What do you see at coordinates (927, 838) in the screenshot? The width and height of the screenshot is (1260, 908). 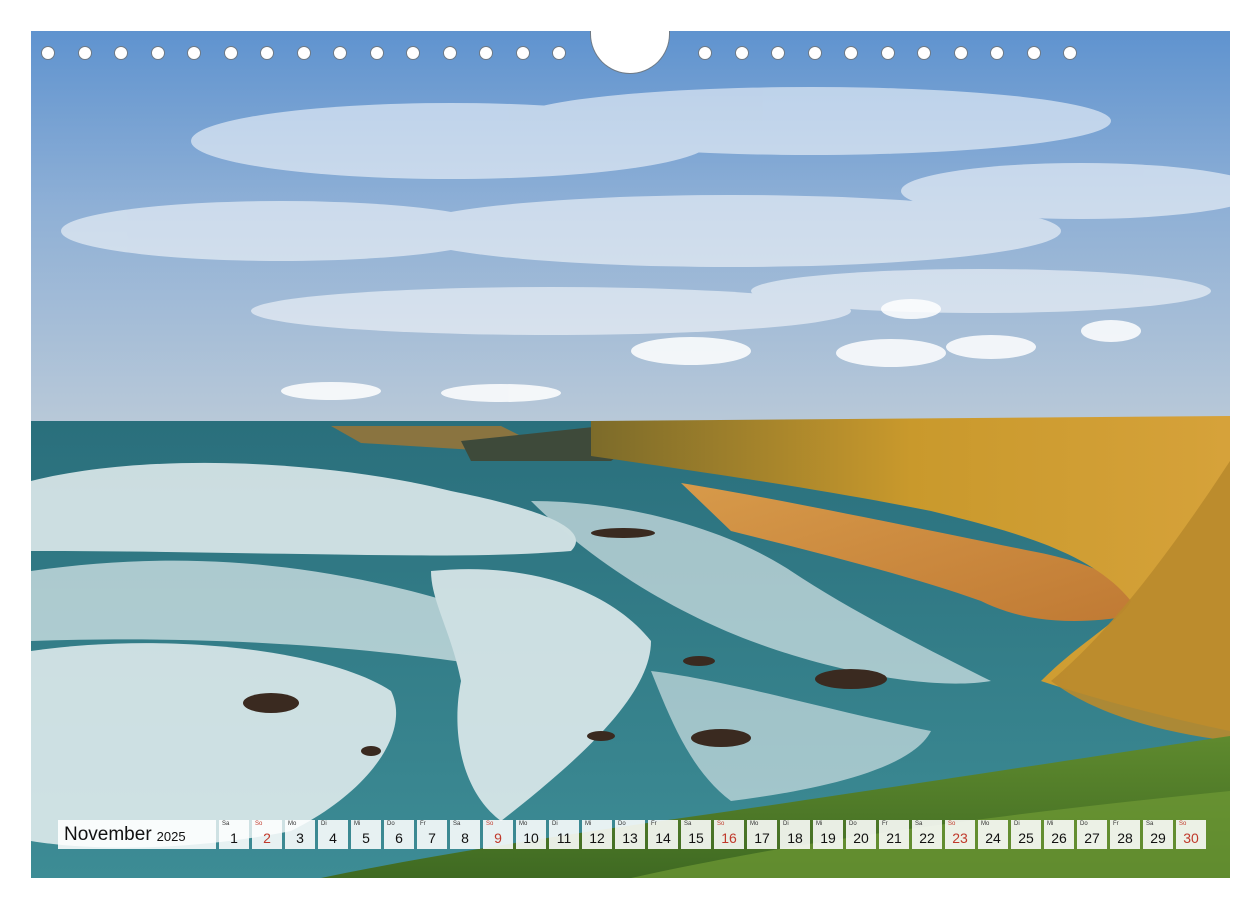 I see `day-number: 22` at bounding box center [927, 838].